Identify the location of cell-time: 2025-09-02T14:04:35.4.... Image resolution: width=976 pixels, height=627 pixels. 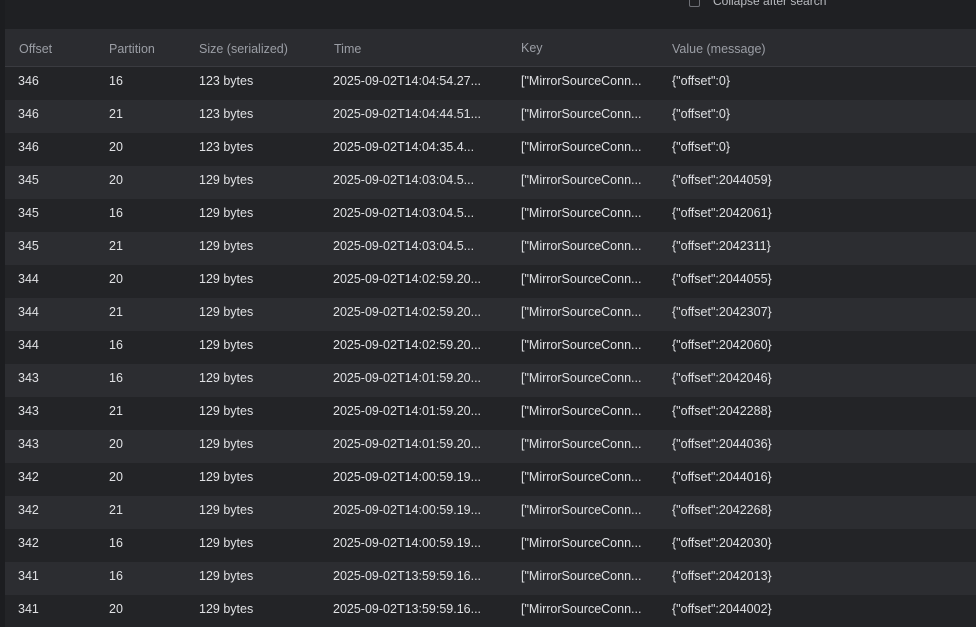
(404, 147).